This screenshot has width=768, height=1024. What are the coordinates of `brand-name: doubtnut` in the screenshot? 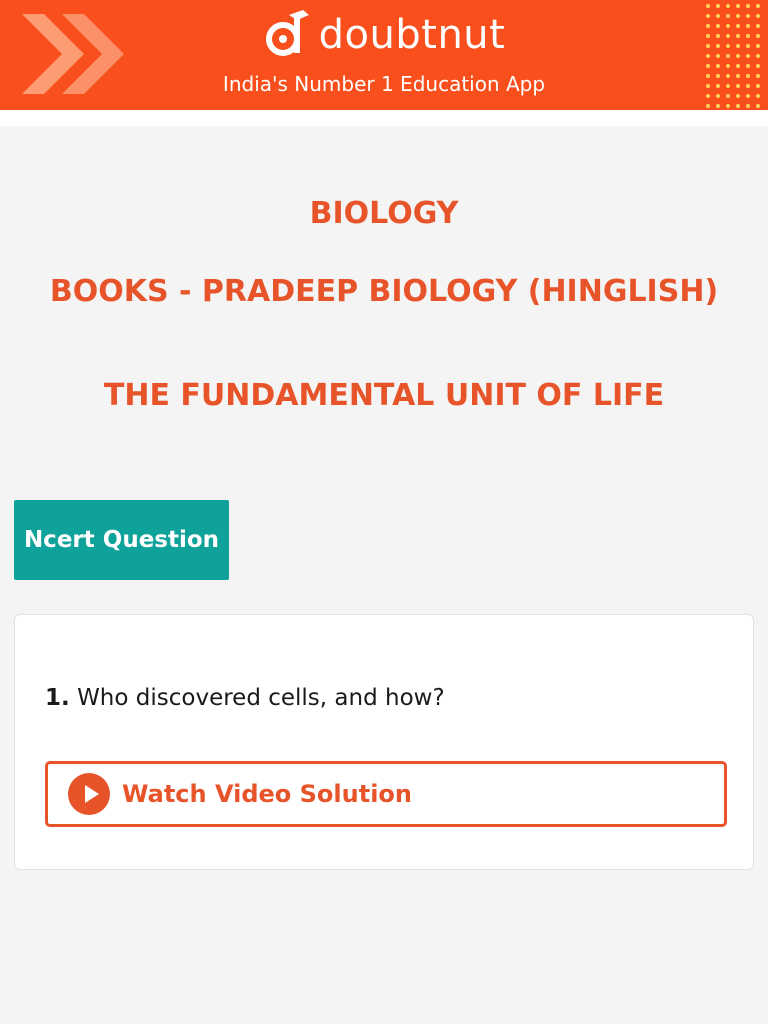 It's located at (412, 35).